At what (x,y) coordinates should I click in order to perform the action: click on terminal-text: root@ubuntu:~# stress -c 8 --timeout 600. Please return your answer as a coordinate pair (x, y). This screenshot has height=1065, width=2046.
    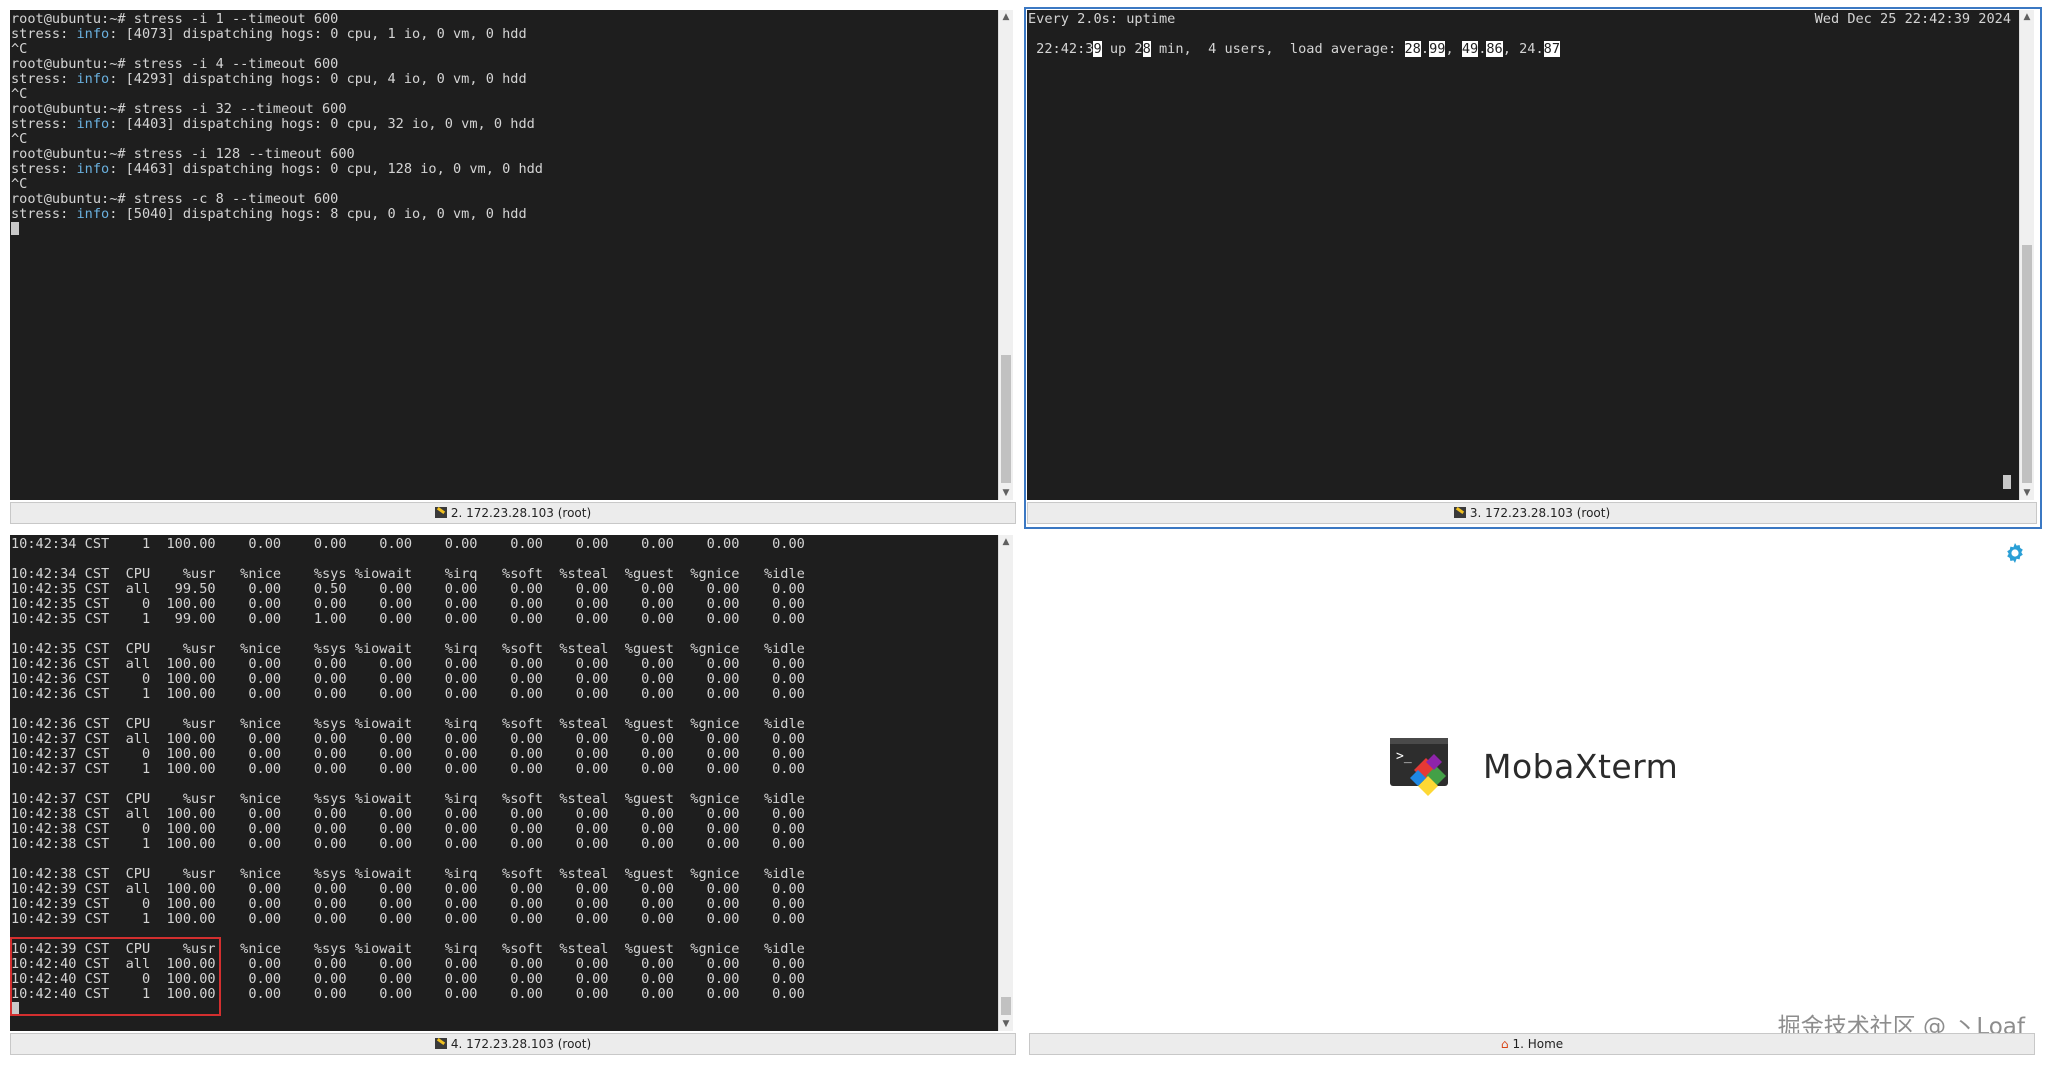
    Looking at the image, I should click on (175, 199).